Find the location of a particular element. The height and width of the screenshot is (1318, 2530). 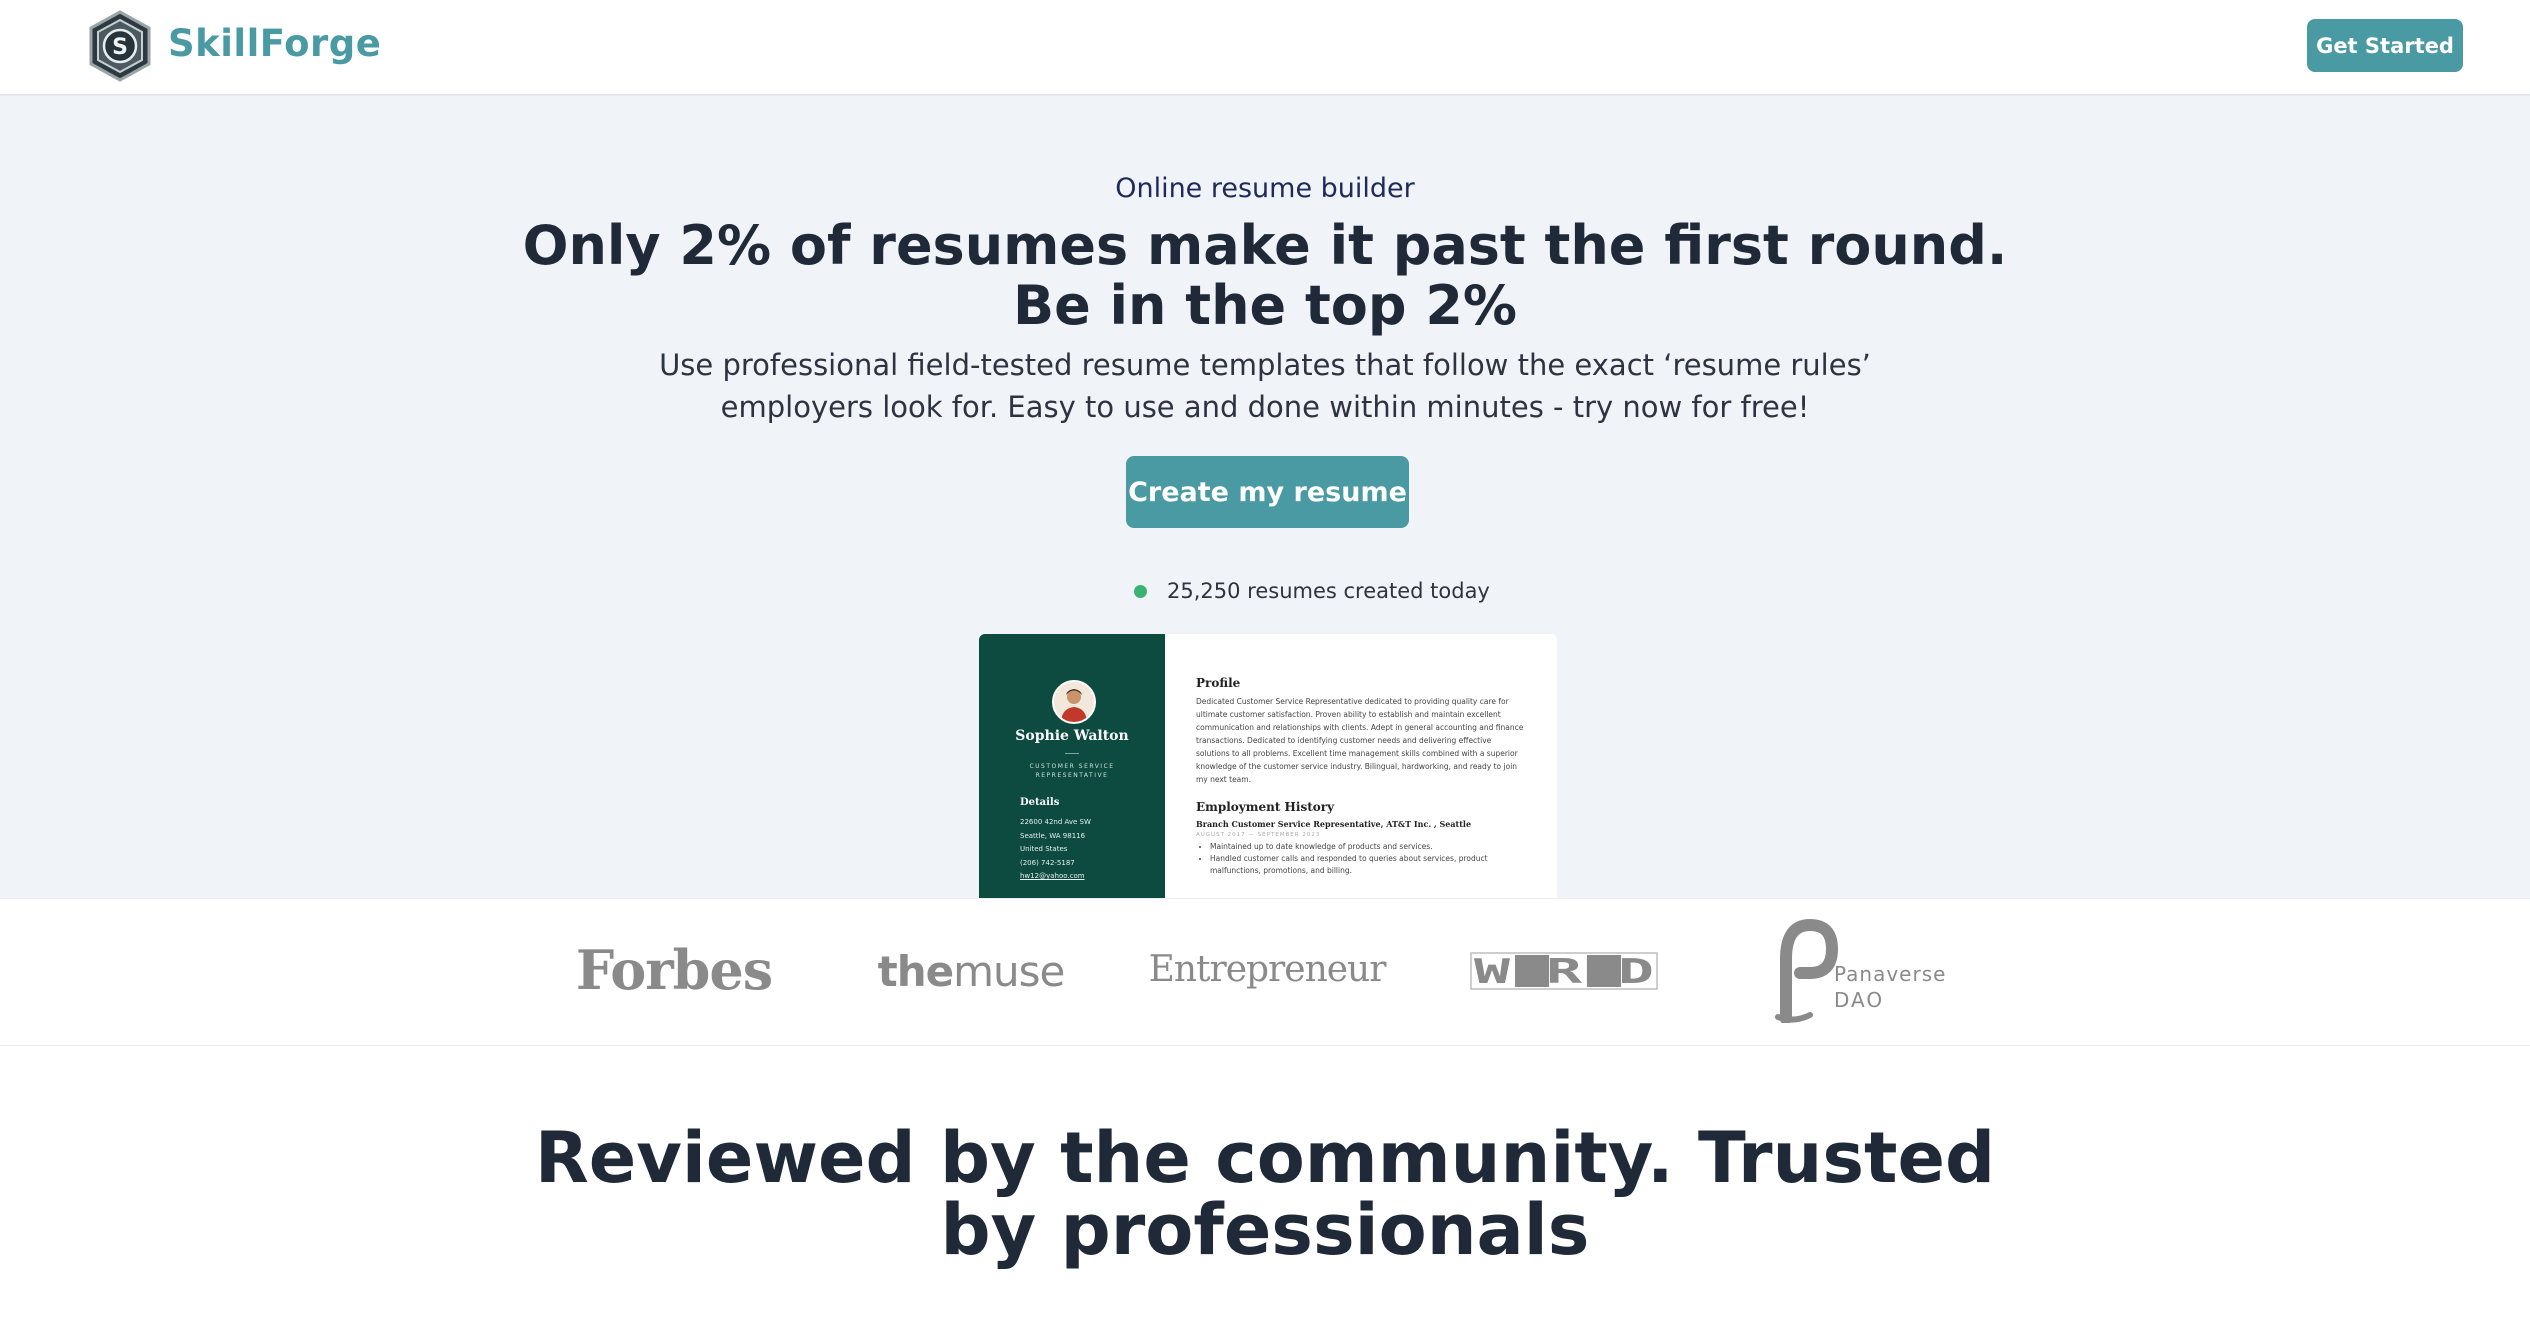

role-line-1: CUSTOMER SERVICE is located at coordinates (1072, 766).